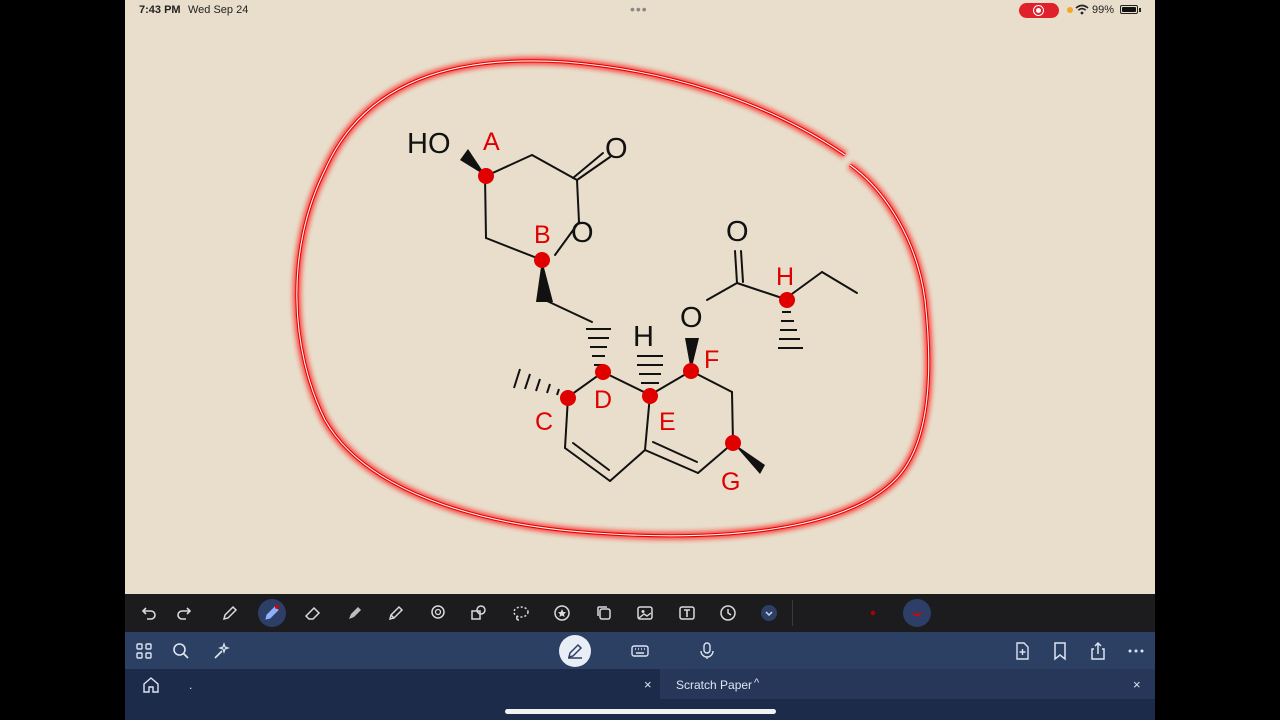  I want to click on tab-scratch-paper-label: Scratch Paper, so click(714, 685).